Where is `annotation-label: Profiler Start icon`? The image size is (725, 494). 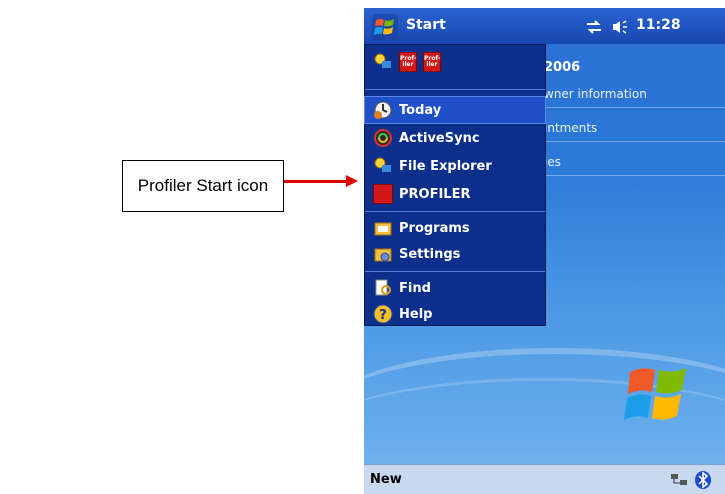
annotation-label: Profiler Start icon is located at coordinates (203, 185).